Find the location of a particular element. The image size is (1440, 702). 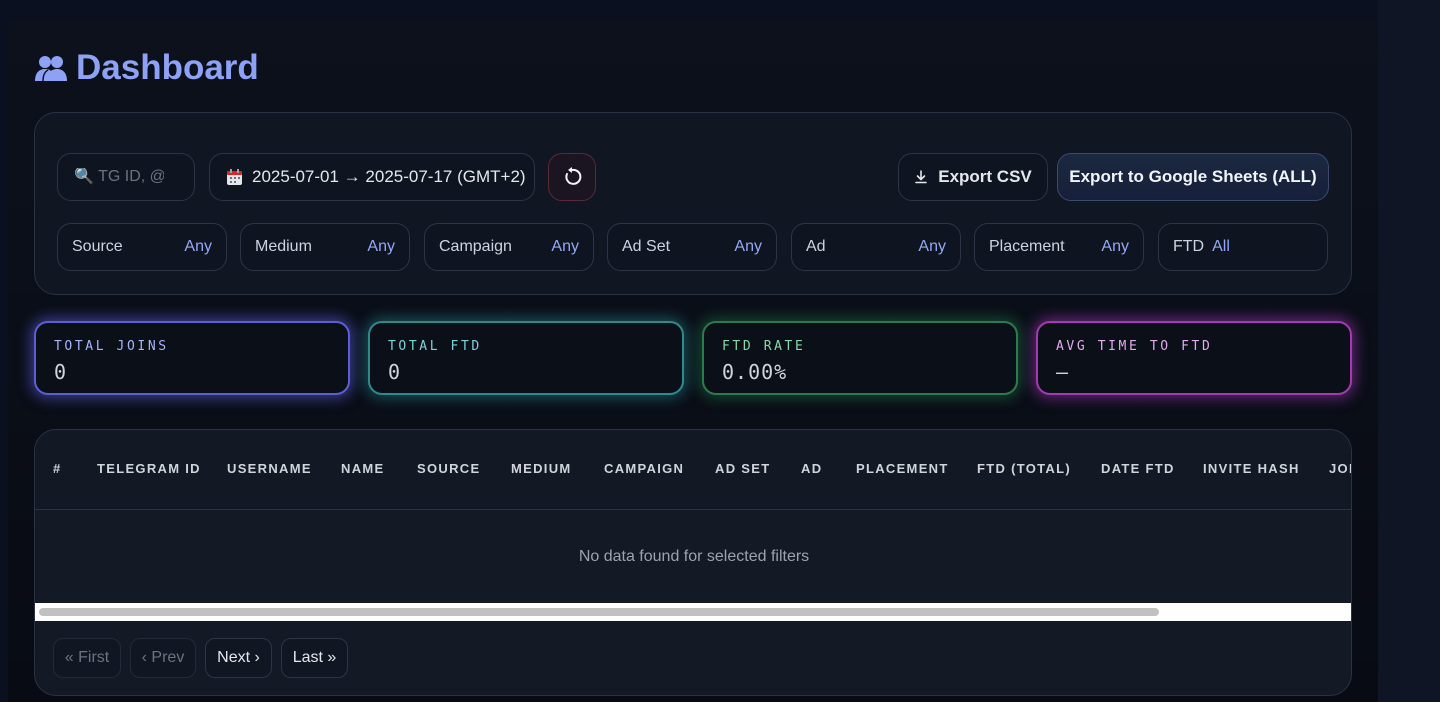

select-label: FTD is located at coordinates (1189, 246).